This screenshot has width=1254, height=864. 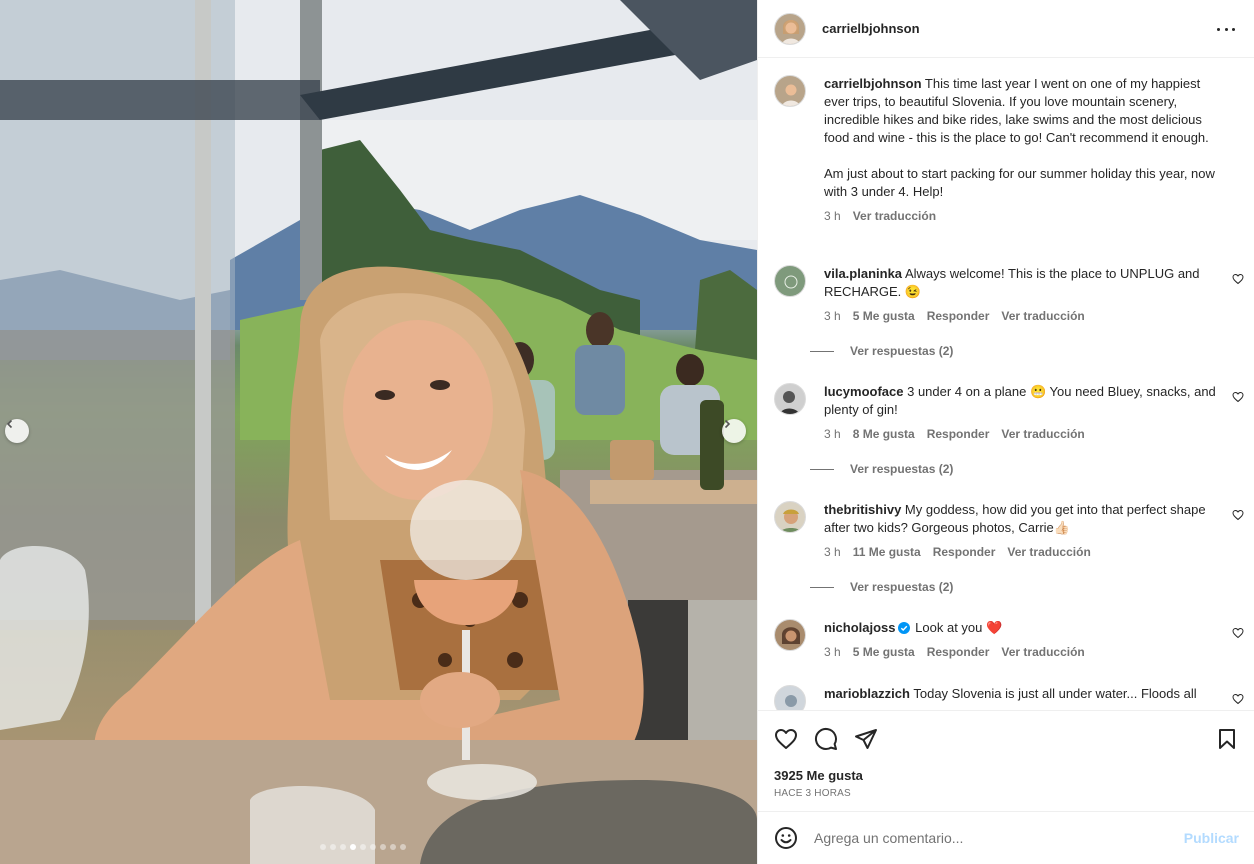 I want to click on paper-plane-icon, so click(x=866, y=739).